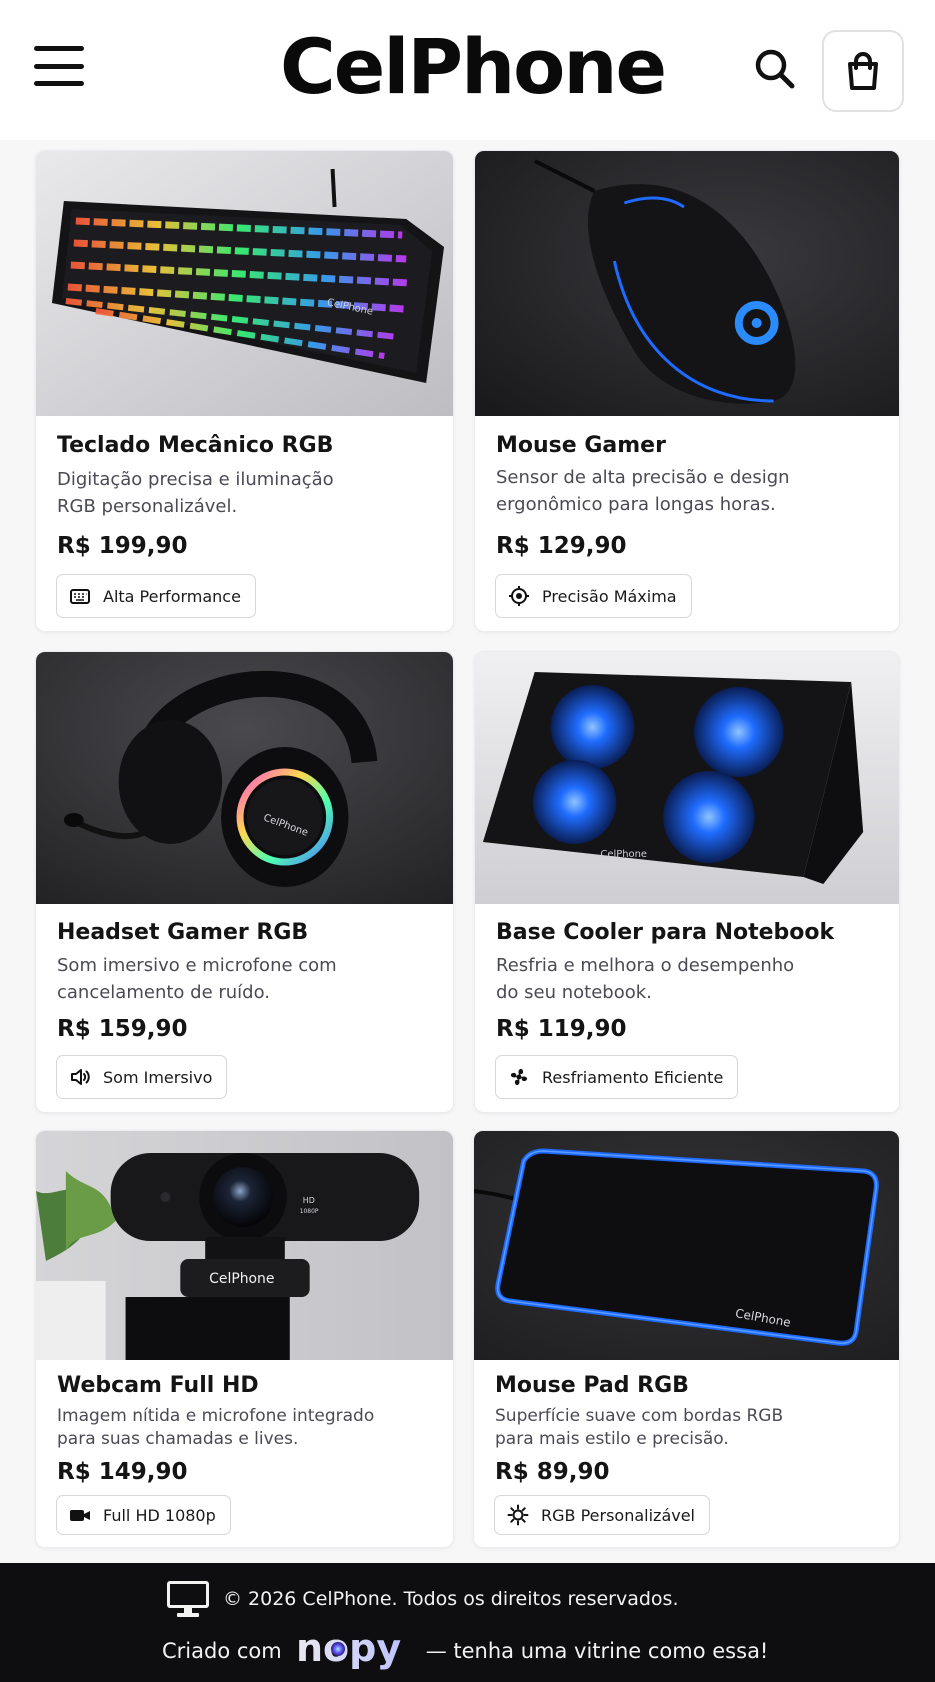 The height and width of the screenshot is (1682, 935). I want to click on product-price: R$ 119,90, so click(561, 1029).